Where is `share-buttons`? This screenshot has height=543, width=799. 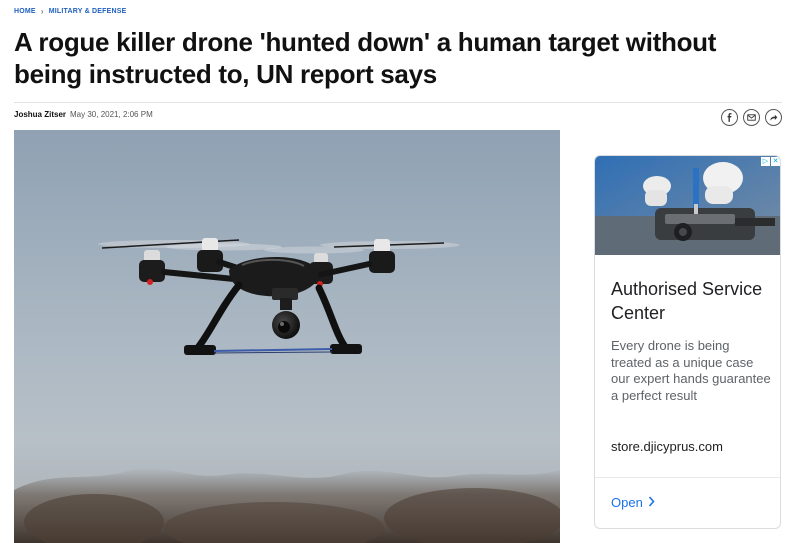 share-buttons is located at coordinates (751, 117).